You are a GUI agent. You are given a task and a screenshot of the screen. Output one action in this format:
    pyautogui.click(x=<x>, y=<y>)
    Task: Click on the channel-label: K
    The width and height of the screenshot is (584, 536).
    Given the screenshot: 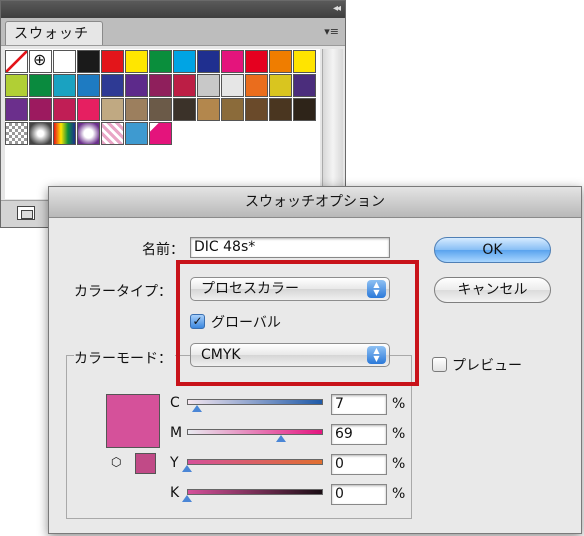 What is the action you would take?
    pyautogui.click(x=175, y=493)
    